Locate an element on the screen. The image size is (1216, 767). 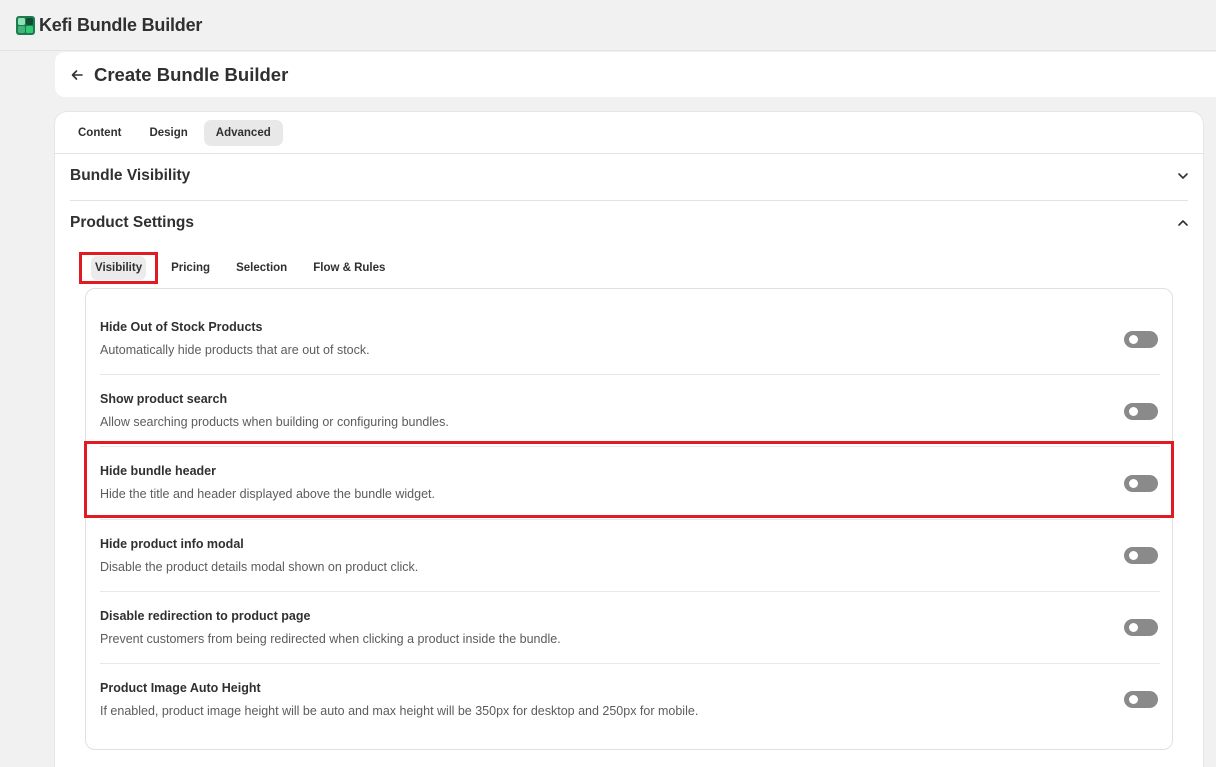
setting-title: Hide product info modal is located at coordinates (172, 544).